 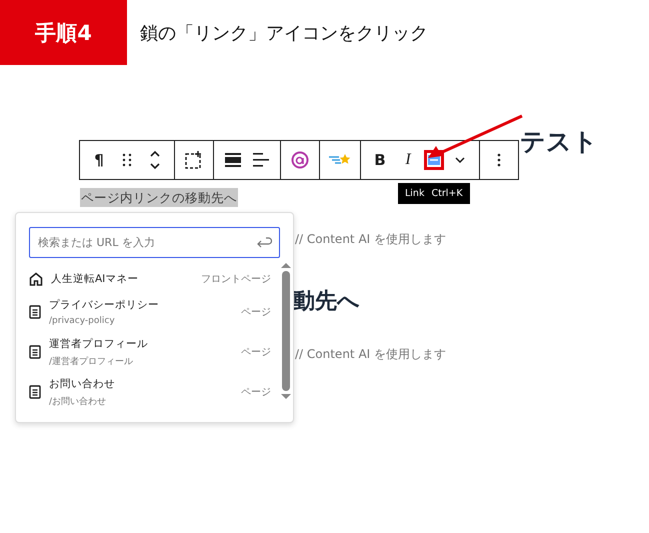 I want to click on italic-button: I, so click(x=408, y=160).